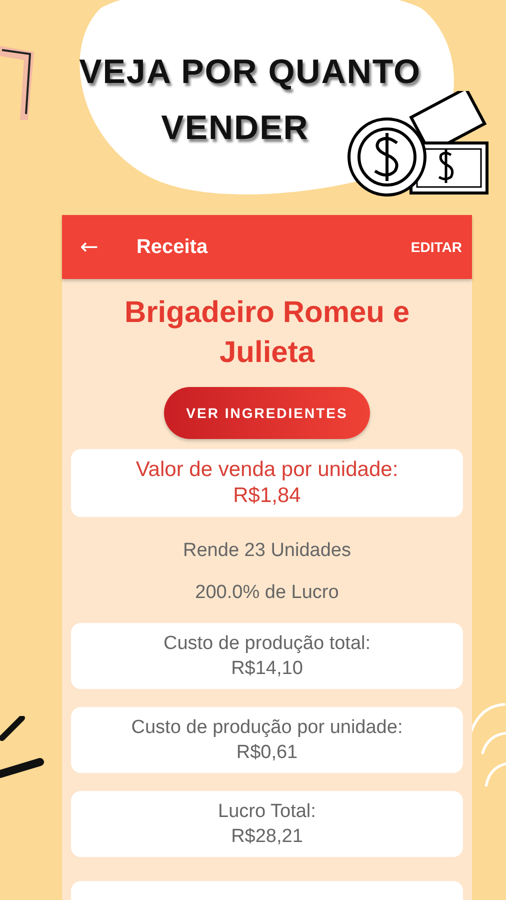  I want to click on recipe-title: Brigadeiro Romeu e Julieta, so click(267, 333).